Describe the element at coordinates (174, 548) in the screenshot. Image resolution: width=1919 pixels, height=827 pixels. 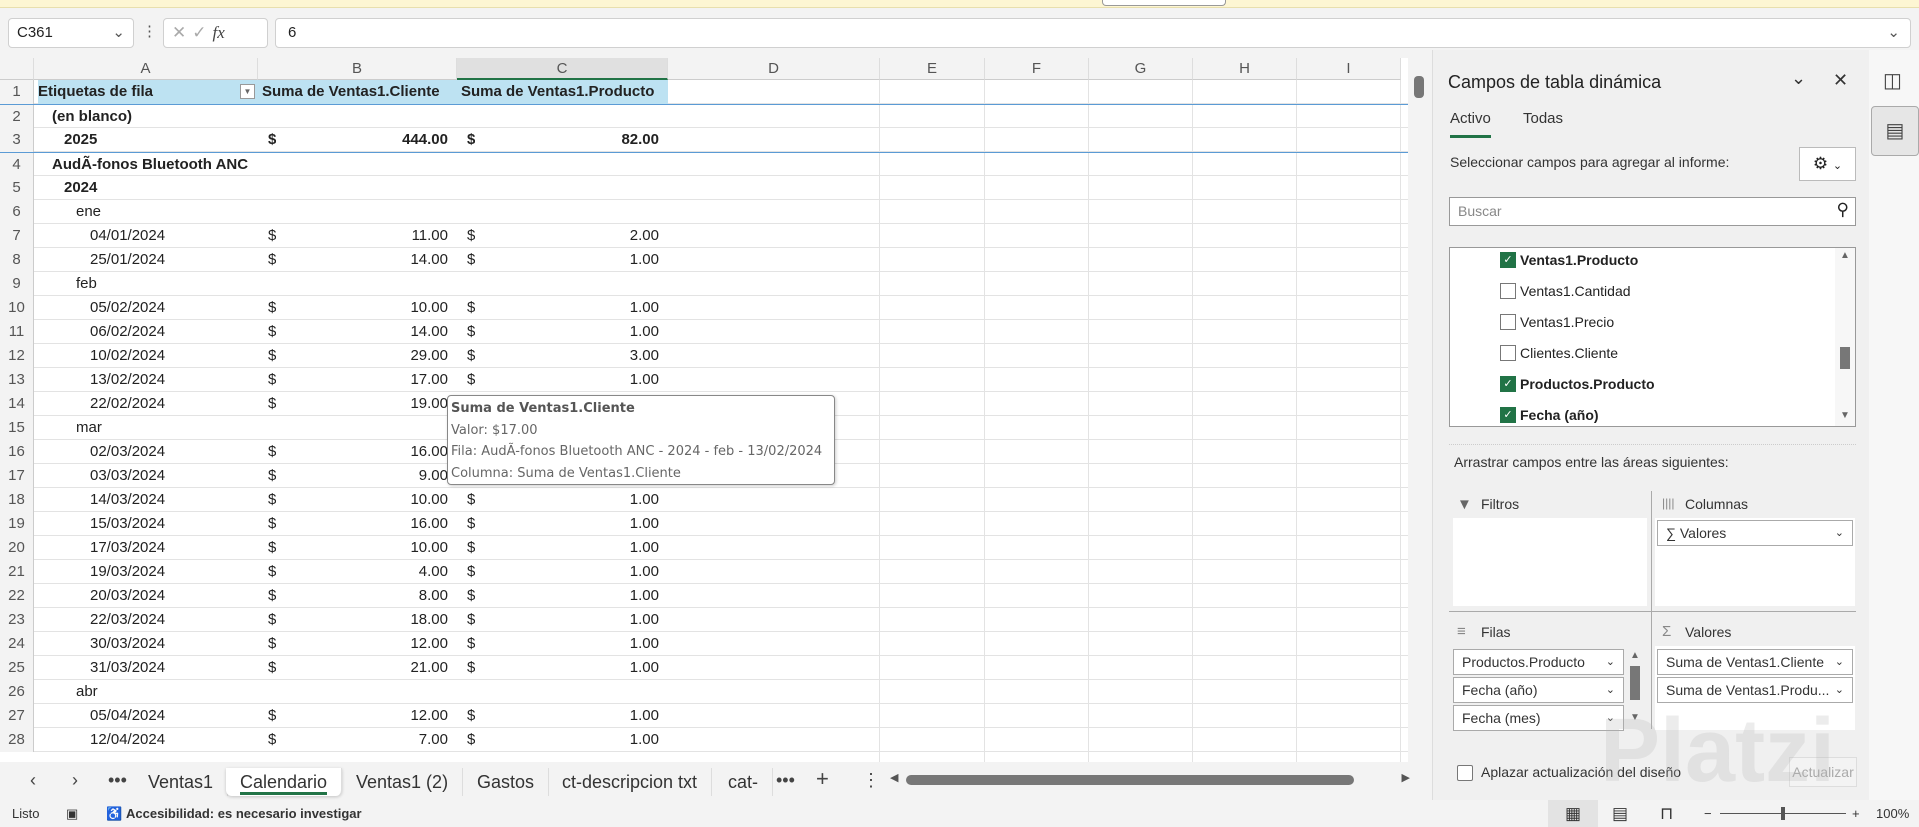
I see `row-label-cell: 17/03/2024` at that location.